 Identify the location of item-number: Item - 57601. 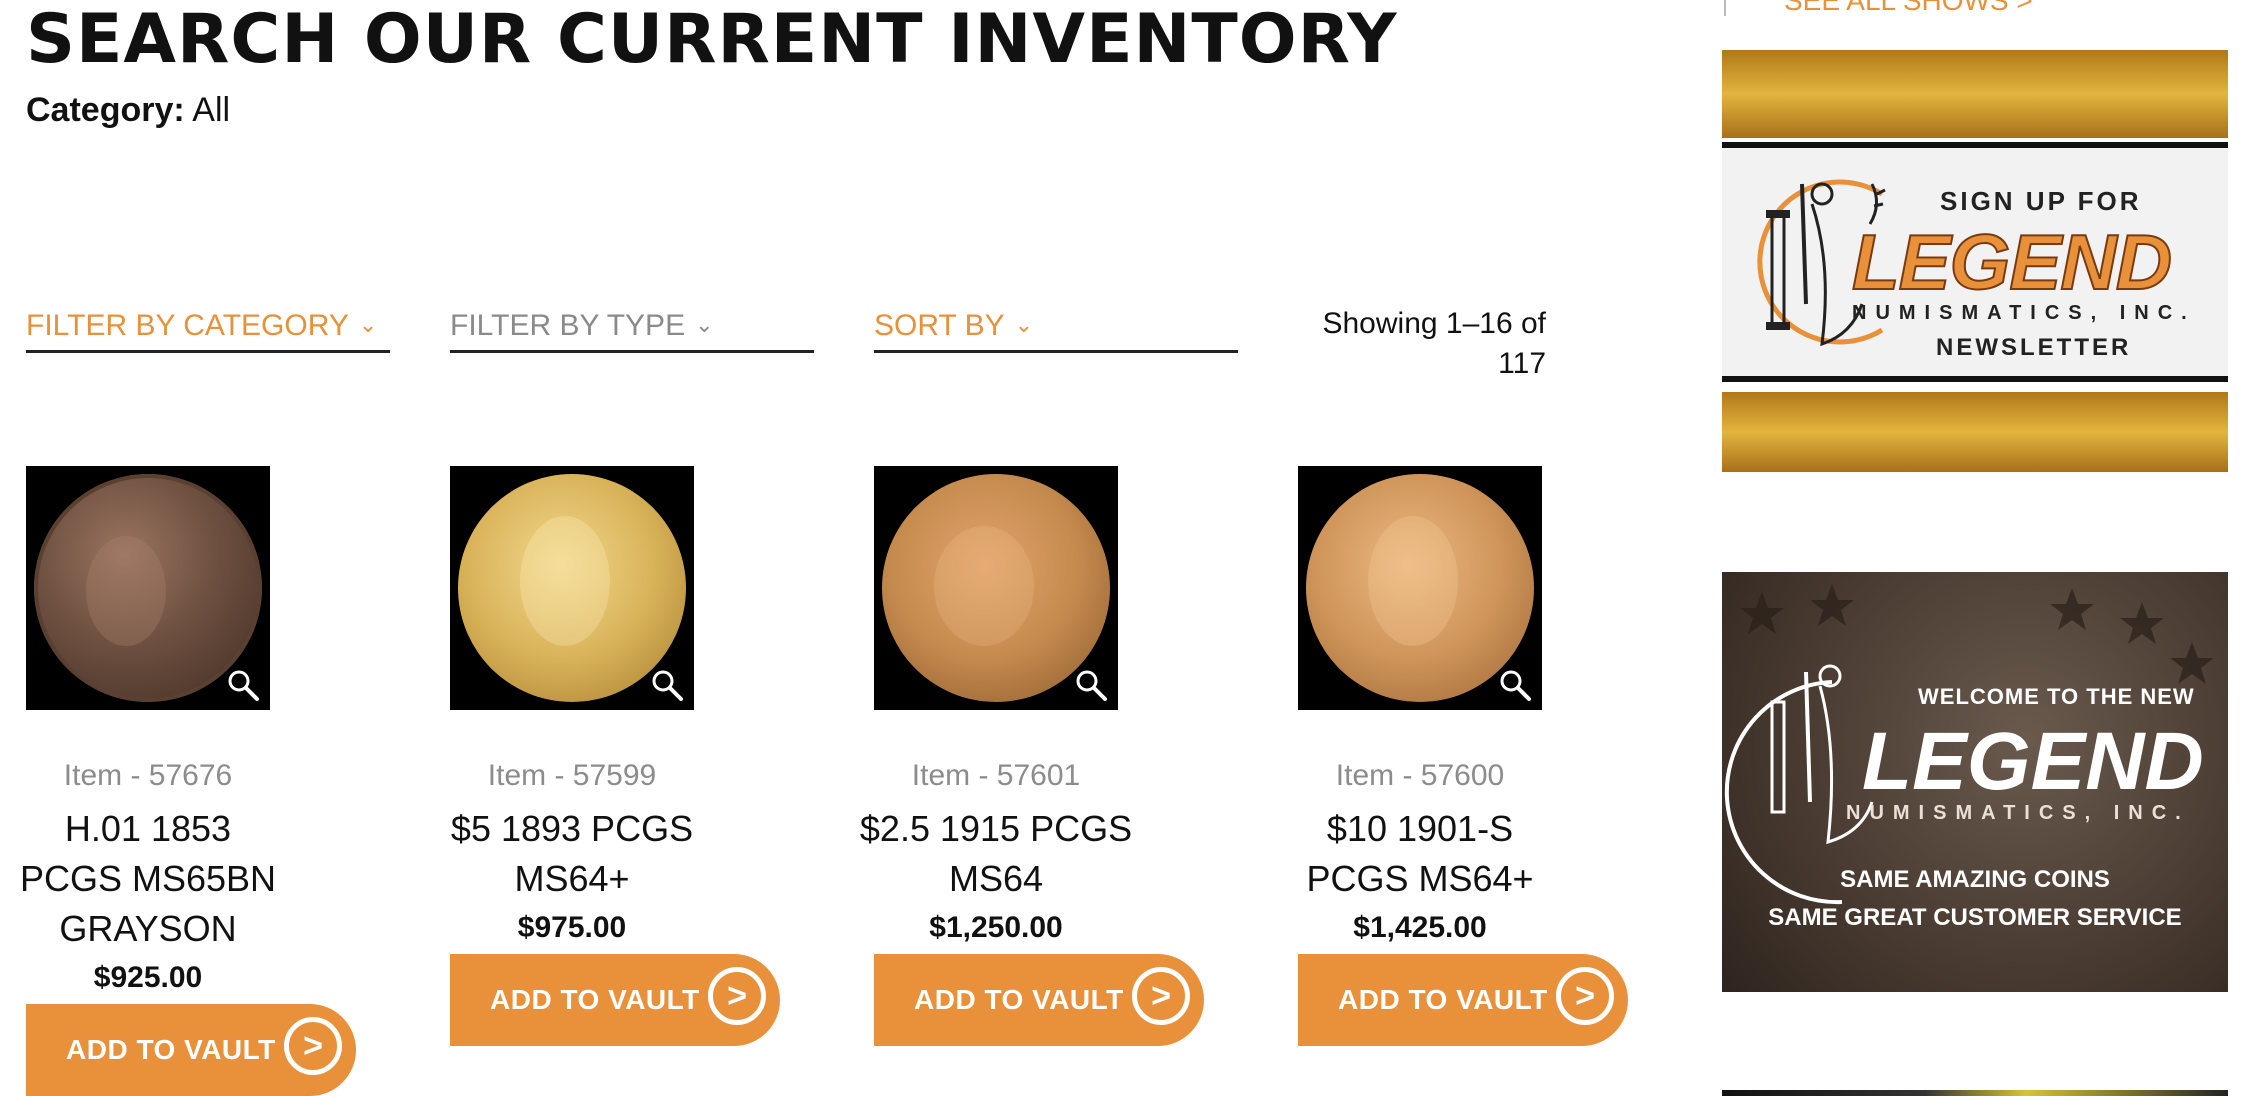
(996, 775).